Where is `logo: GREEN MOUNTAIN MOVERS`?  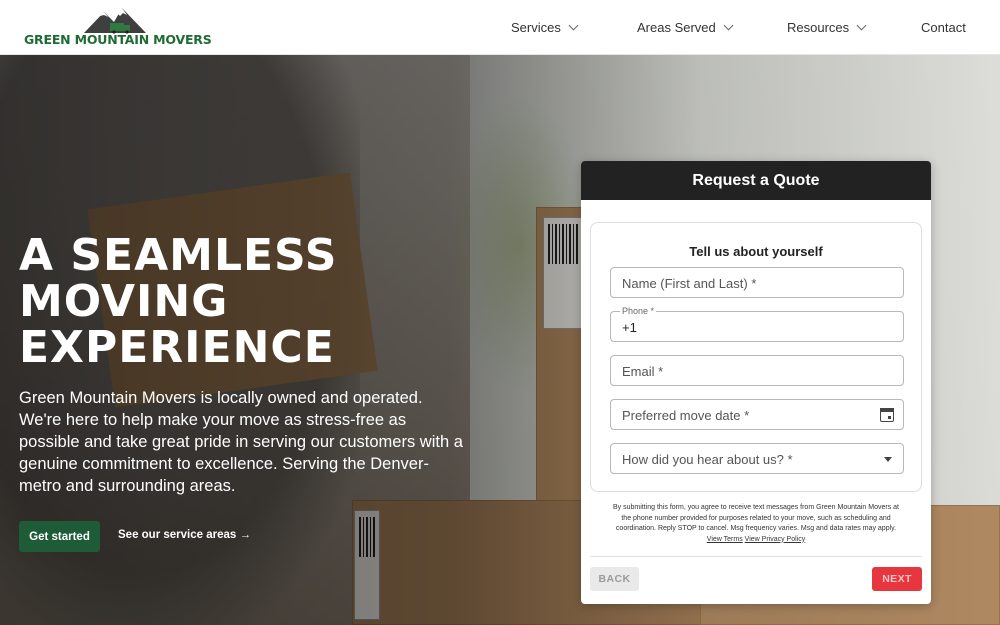 logo: GREEN MOUNTAIN MOVERS is located at coordinates (119, 28).